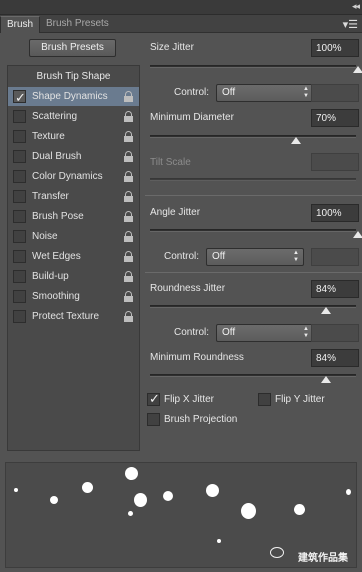 This screenshot has height=572, width=362. Describe the element at coordinates (350, 24) in the screenshot. I see `panel-menu-icon: ▾☰` at that location.